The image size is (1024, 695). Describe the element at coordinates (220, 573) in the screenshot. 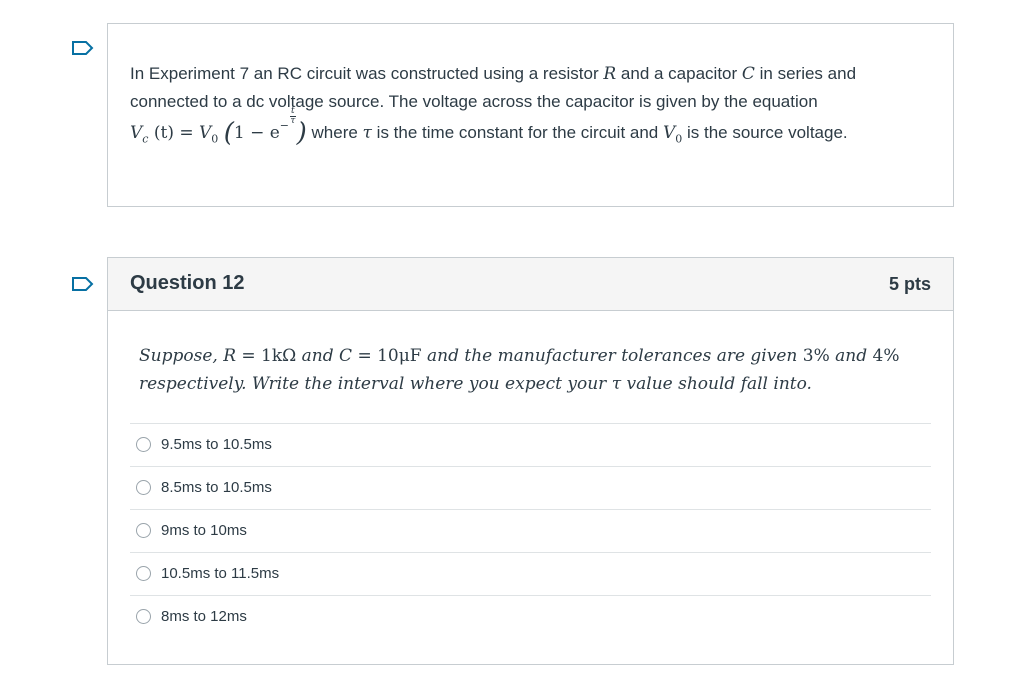

I see `answer-label: 10.5ms to 11.5ms` at that location.